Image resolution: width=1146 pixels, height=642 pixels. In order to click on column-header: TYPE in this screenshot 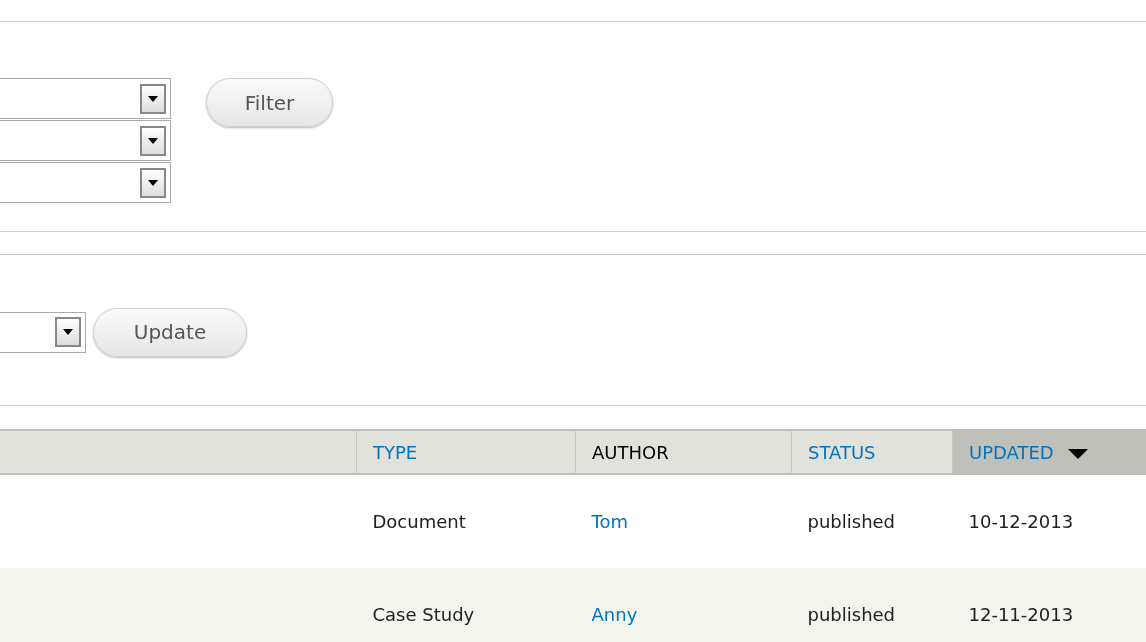, I will do `click(466, 452)`.